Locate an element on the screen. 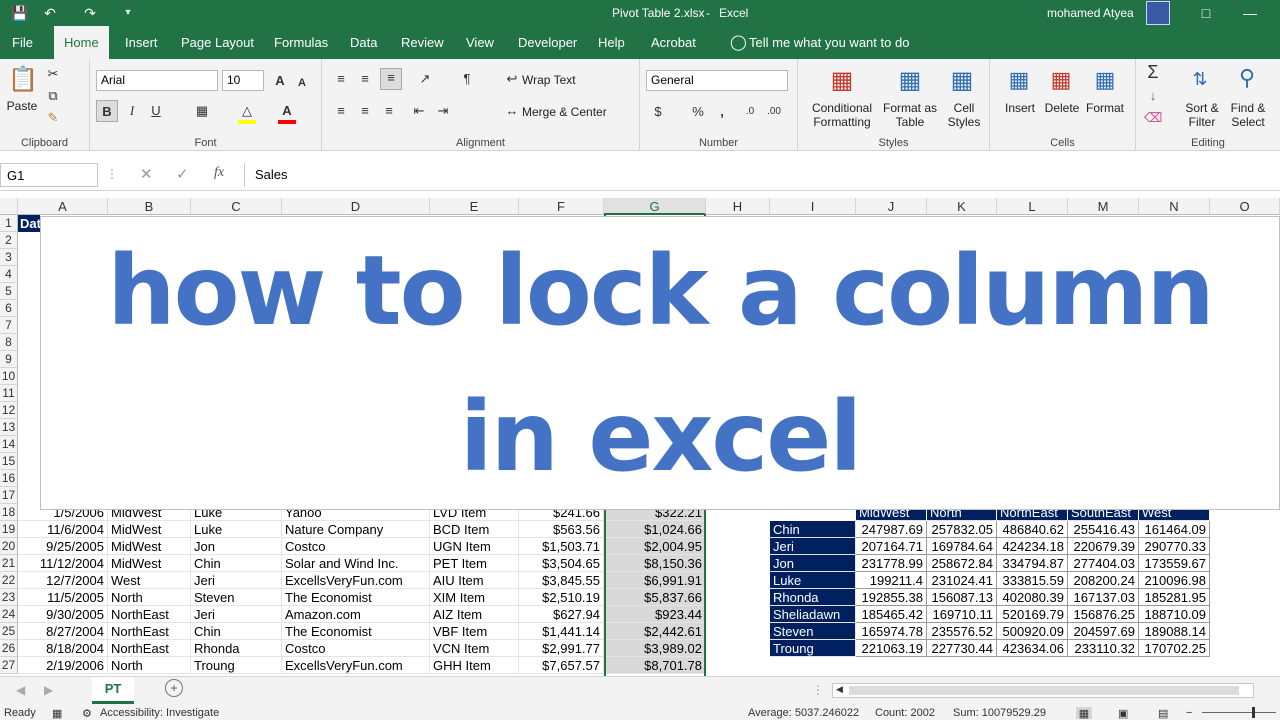 This screenshot has width=1280, height=720. insert-function-icon: fx is located at coordinates (223, 173).